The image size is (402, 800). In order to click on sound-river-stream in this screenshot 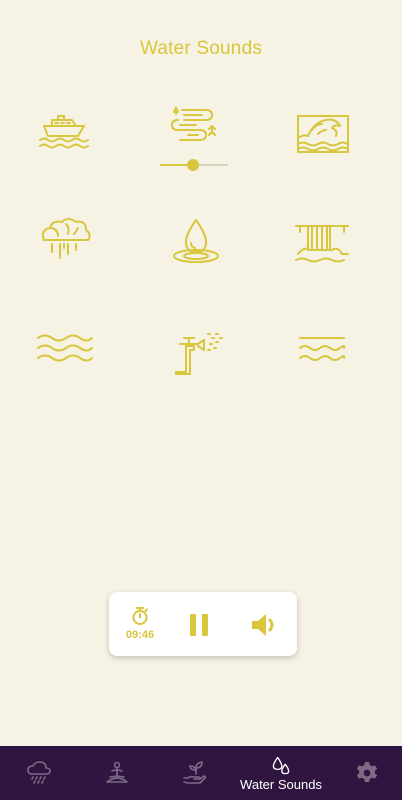, I will do `click(196, 124)`.